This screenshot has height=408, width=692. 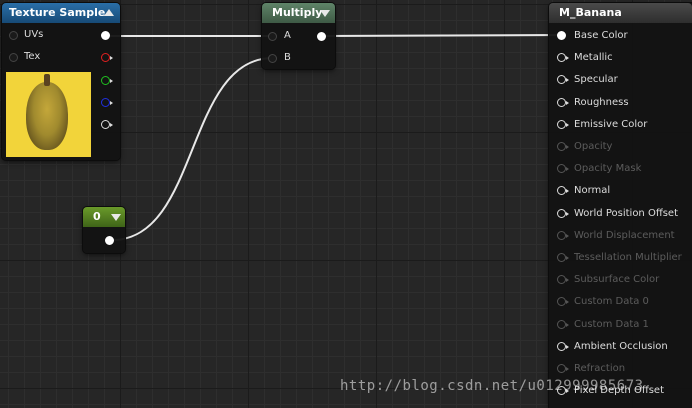 What do you see at coordinates (611, 324) in the screenshot?
I see `material-input-label: Custom Data 1` at bounding box center [611, 324].